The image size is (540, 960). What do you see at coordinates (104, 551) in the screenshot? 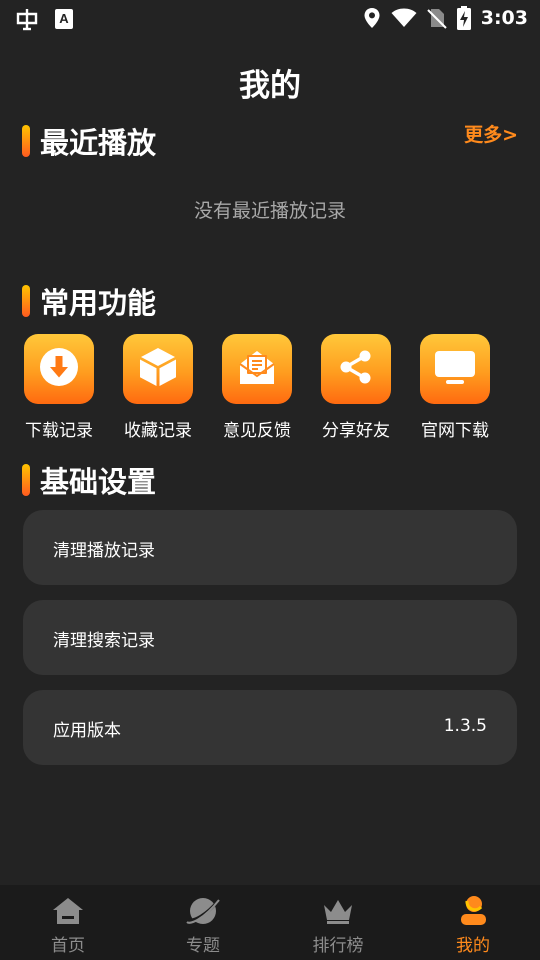
I see `setting-label: 清理播放记录` at bounding box center [104, 551].